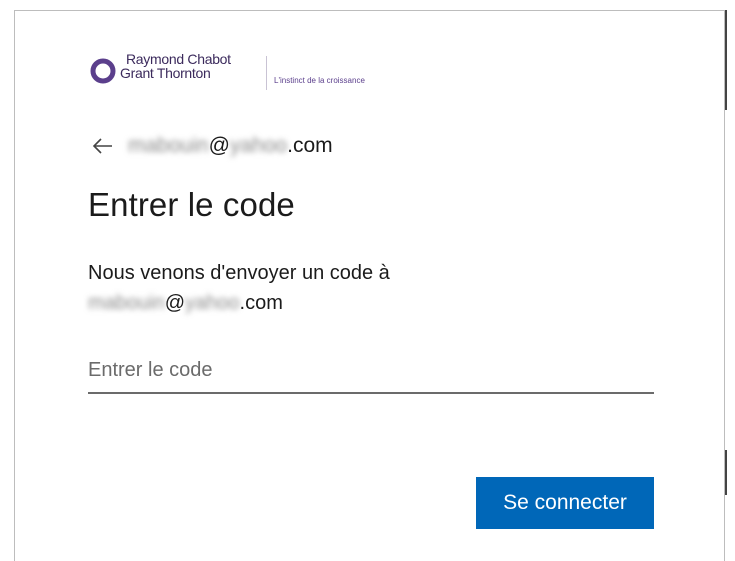  I want to click on email-at: @, so click(219, 145).